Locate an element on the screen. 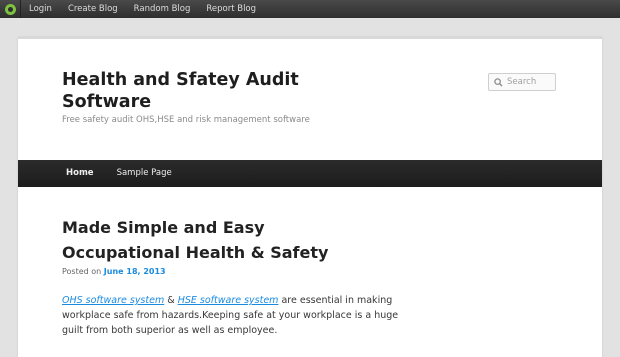 This screenshot has height=357, width=620. search-icon is located at coordinates (498, 82).